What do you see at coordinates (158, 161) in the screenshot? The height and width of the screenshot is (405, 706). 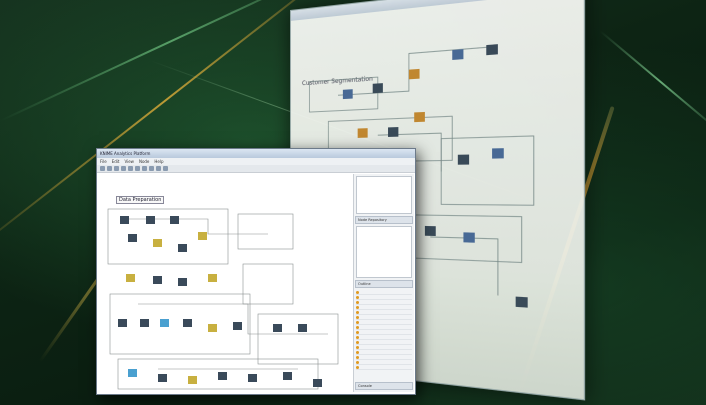 I see `menu-help: Help` at bounding box center [158, 161].